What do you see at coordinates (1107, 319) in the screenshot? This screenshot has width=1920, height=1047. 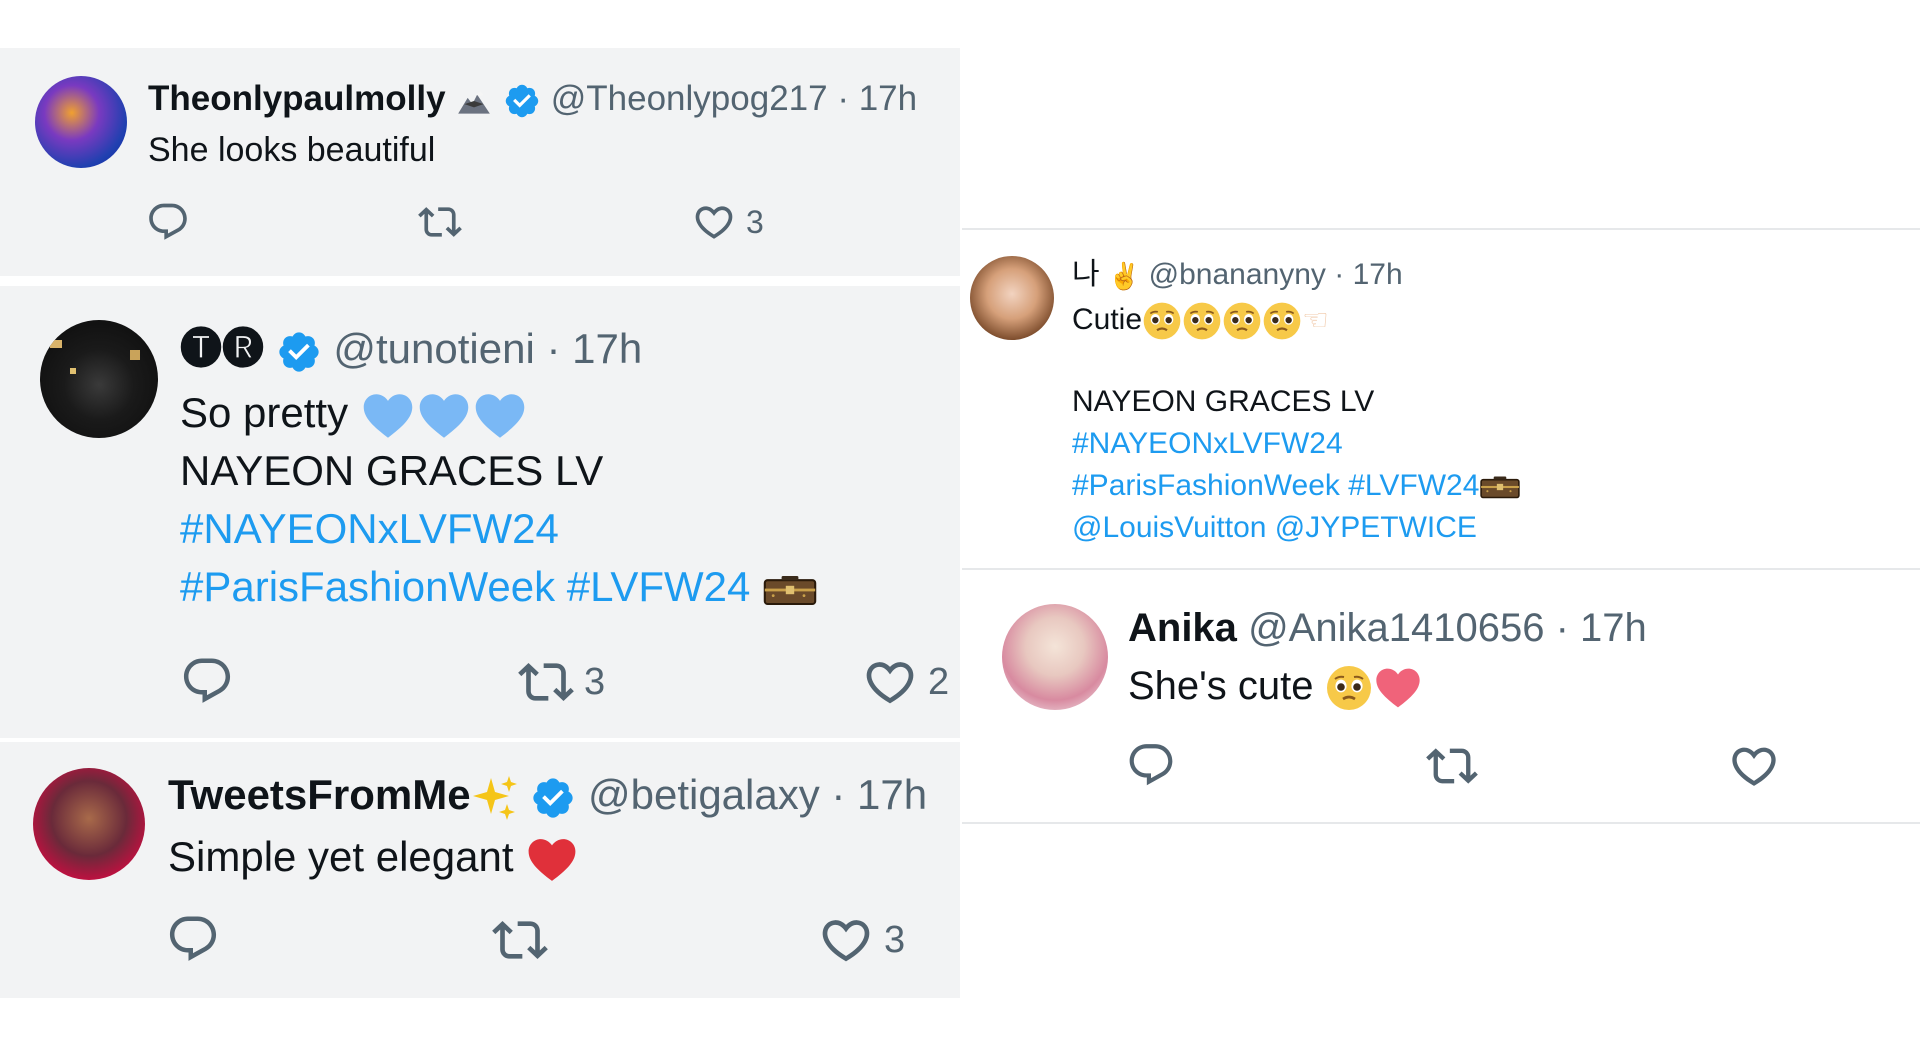 I see `tweet-text: Cutie` at bounding box center [1107, 319].